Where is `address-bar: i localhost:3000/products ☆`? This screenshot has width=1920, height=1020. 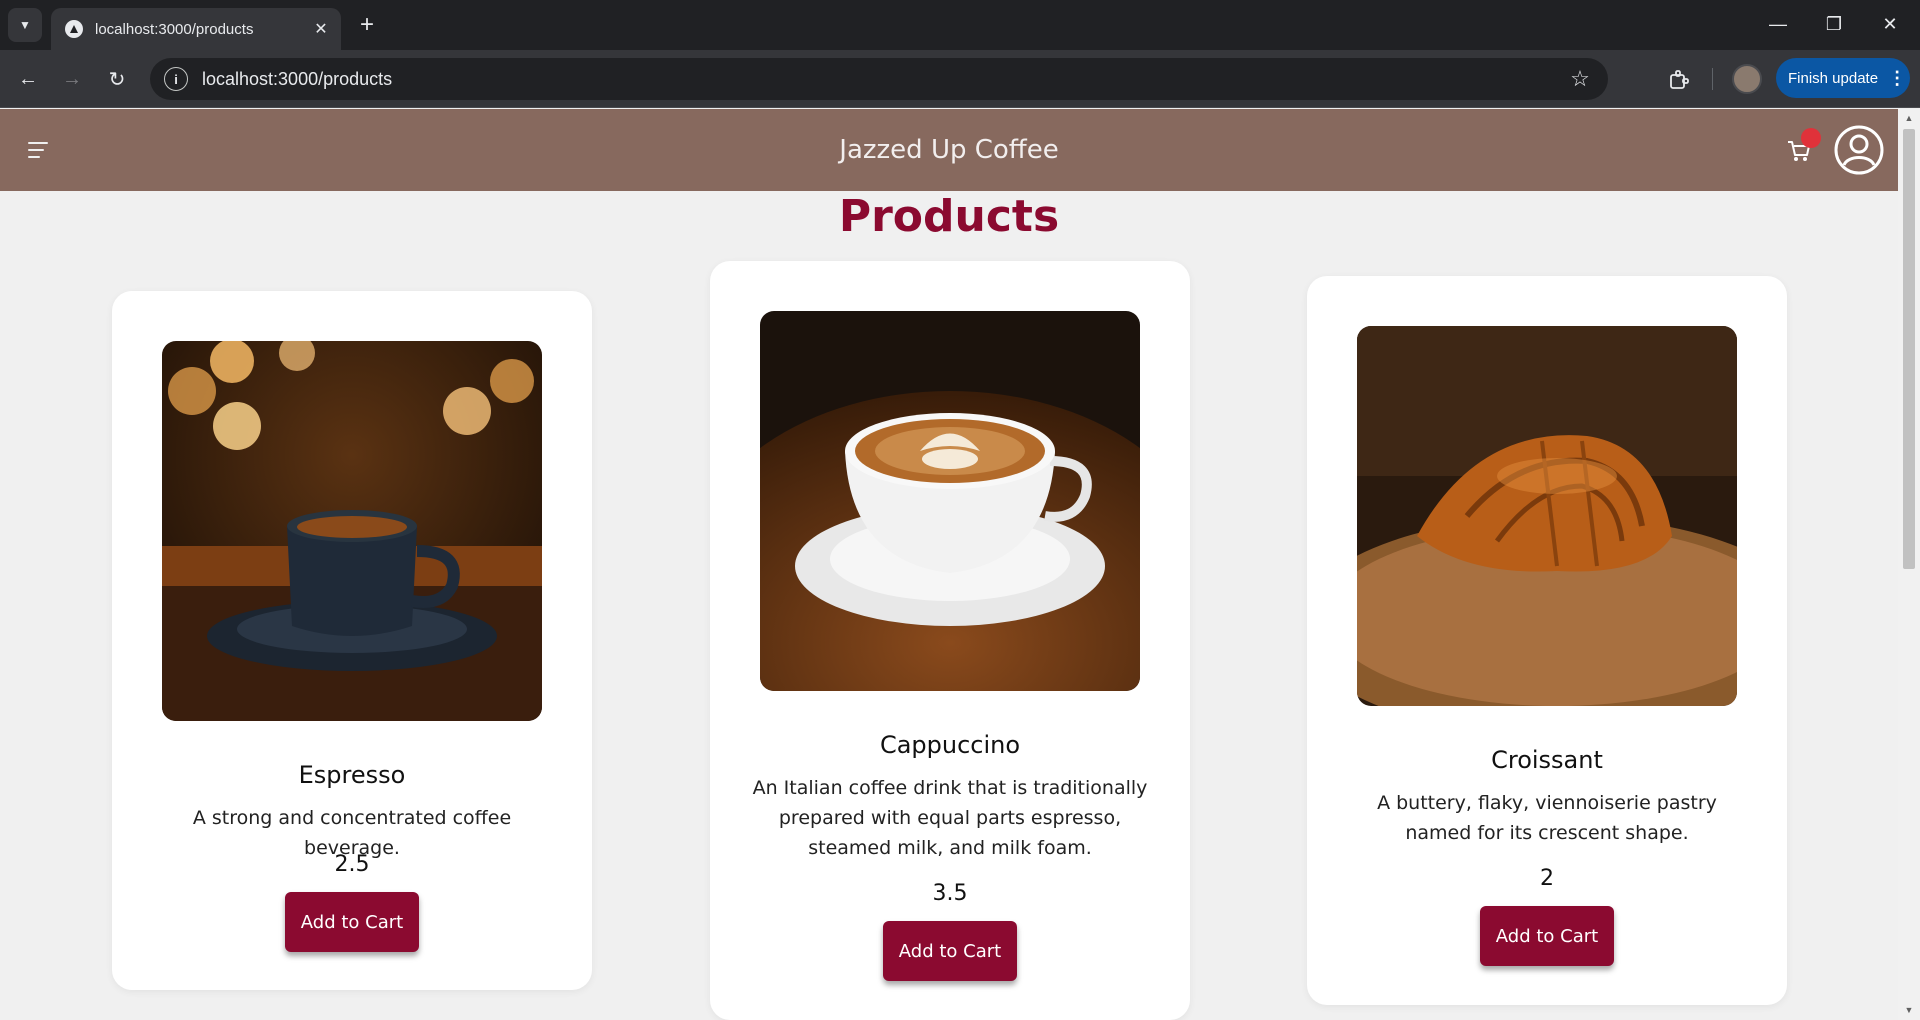
address-bar: i localhost:3000/products ☆ is located at coordinates (879, 79).